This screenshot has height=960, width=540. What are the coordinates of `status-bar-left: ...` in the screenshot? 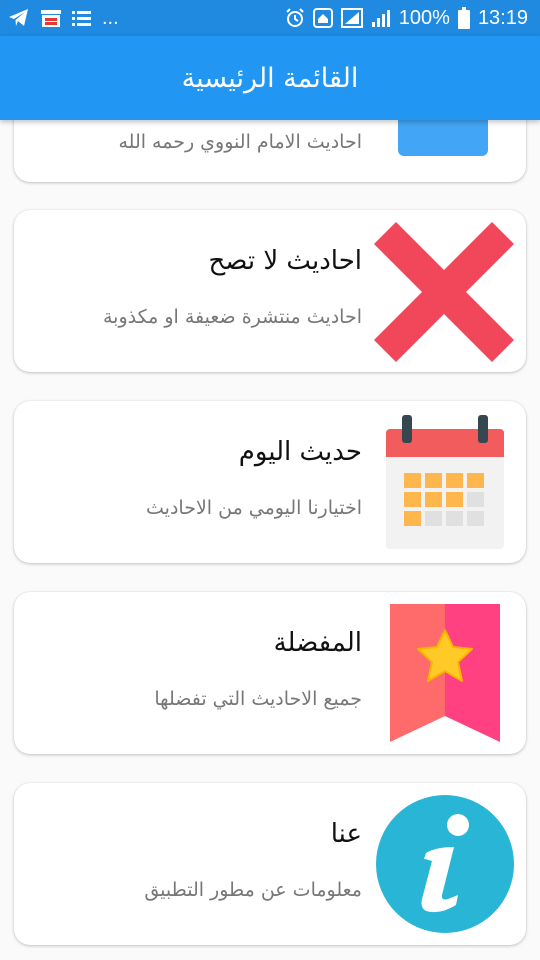 It's located at (63, 18).